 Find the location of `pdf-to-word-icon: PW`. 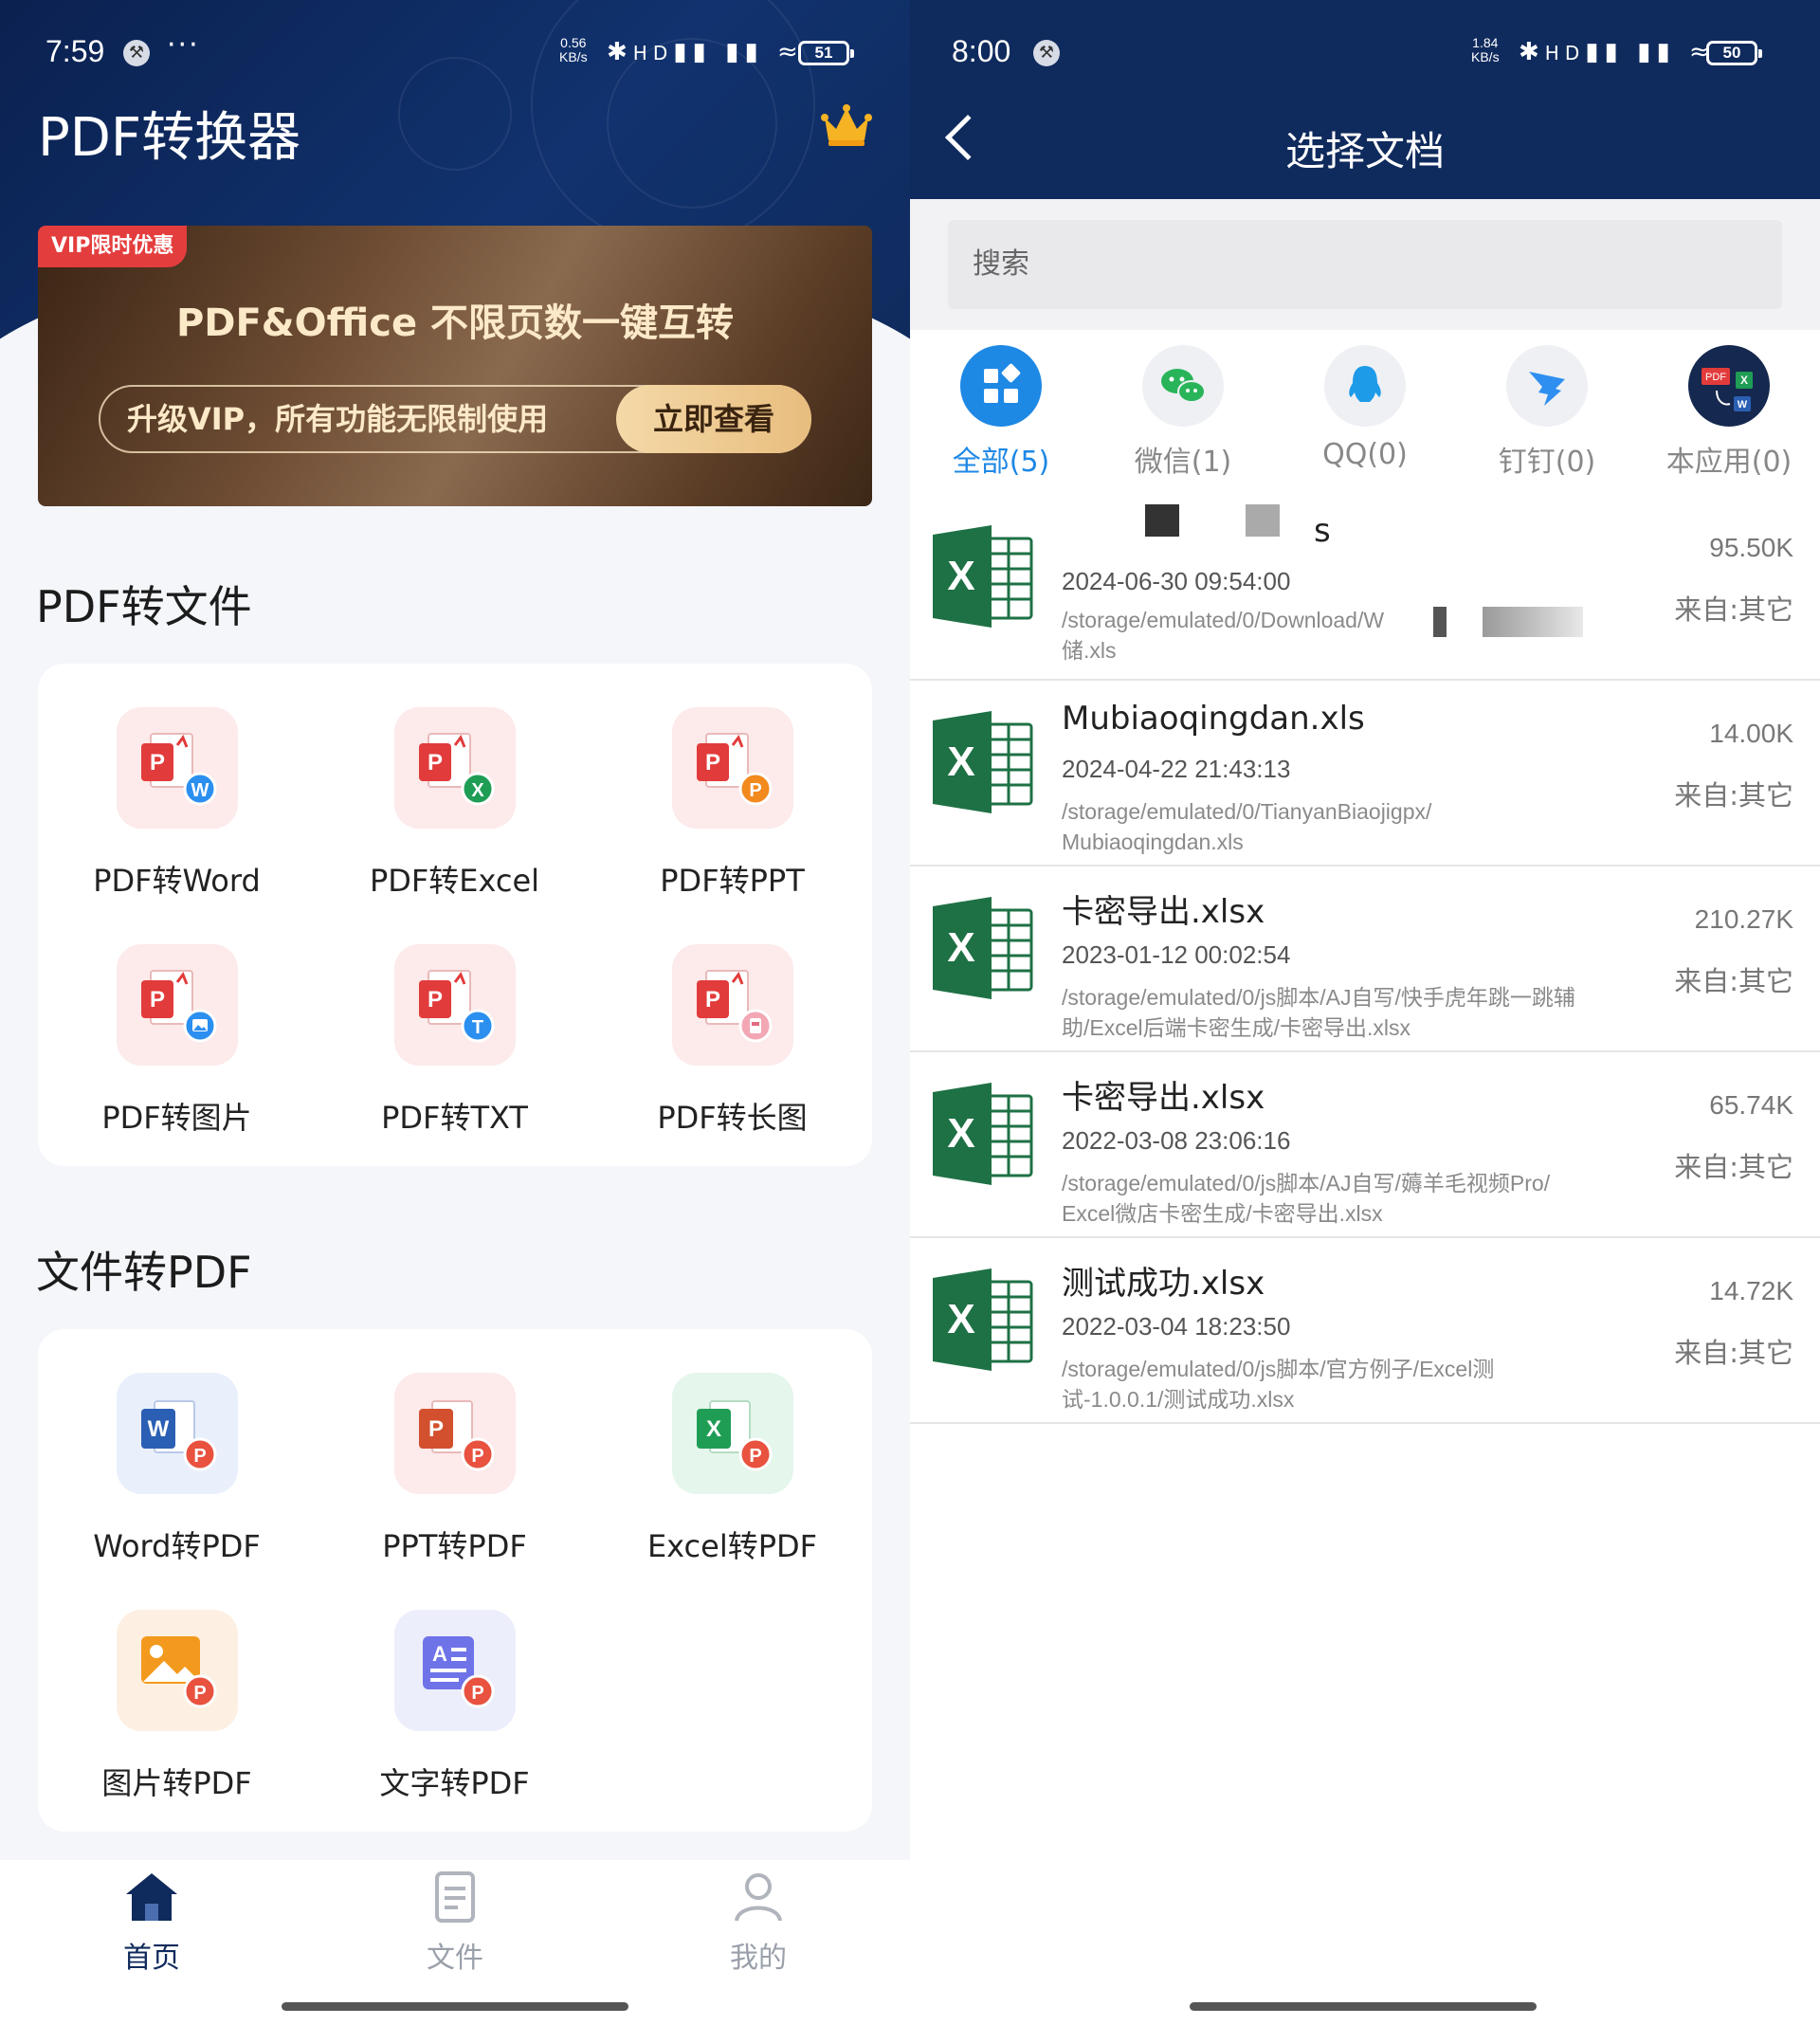

pdf-to-word-icon: PW is located at coordinates (177, 768).